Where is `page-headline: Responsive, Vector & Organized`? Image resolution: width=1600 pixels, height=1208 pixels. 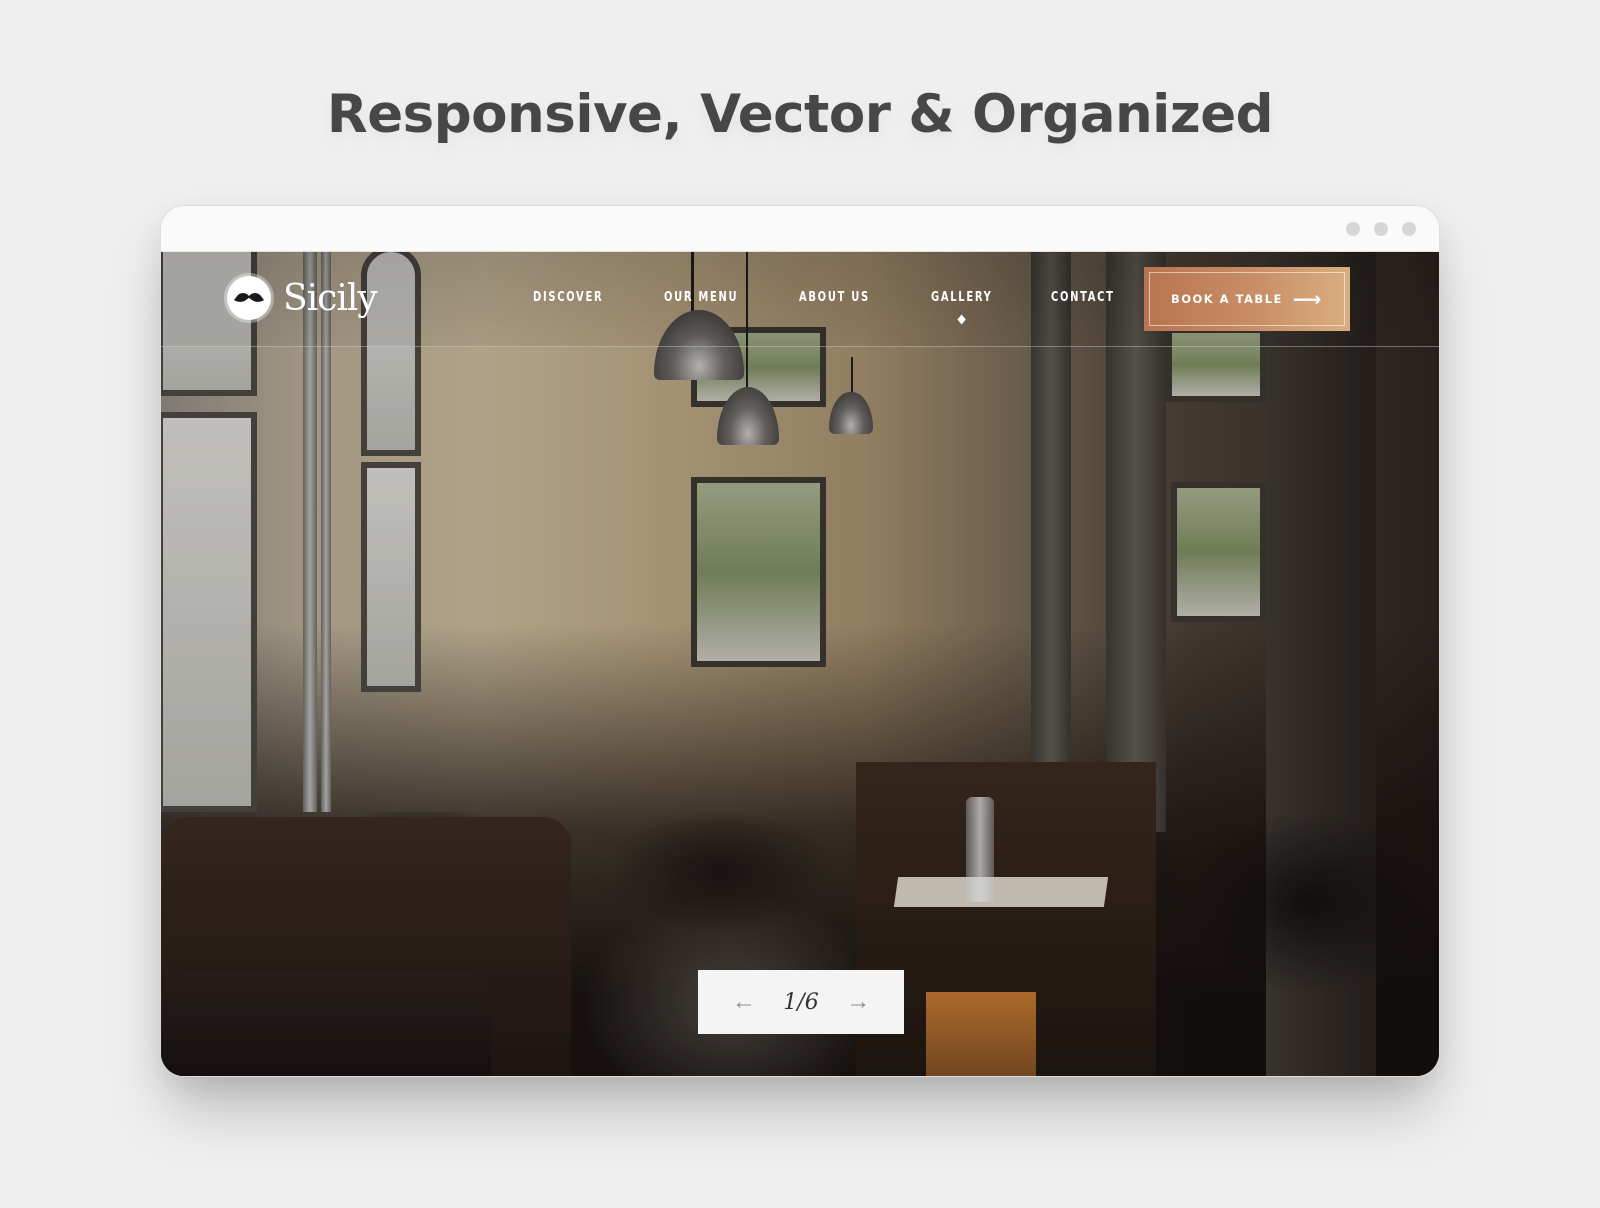 page-headline: Responsive, Vector & Organized is located at coordinates (800, 114).